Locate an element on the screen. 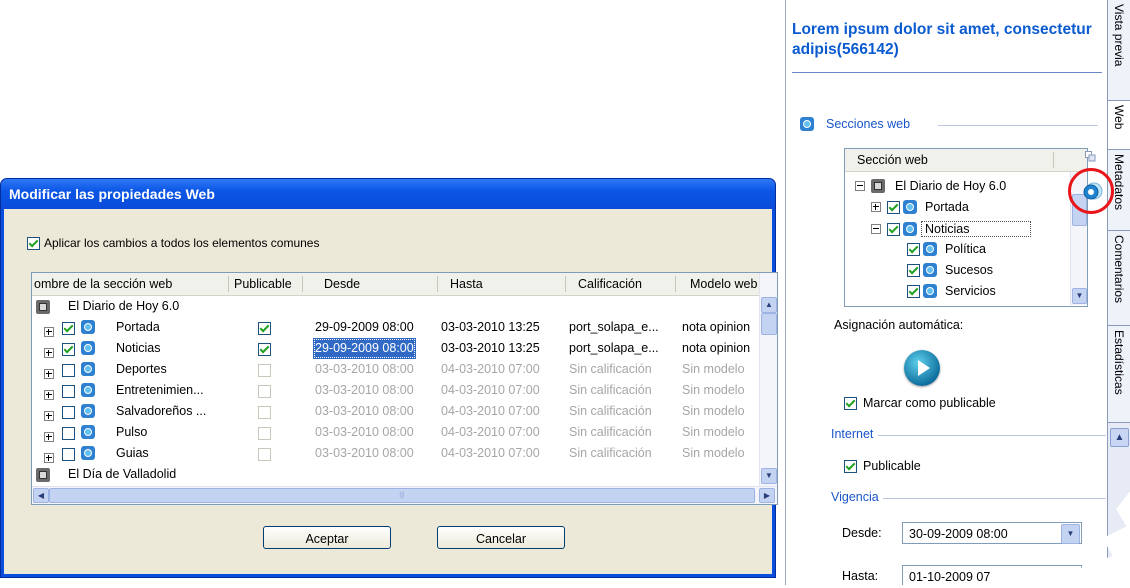 The width and height of the screenshot is (1130, 588). list-row-root: El Diario de Hoy 6.0 is located at coordinates (404, 306).